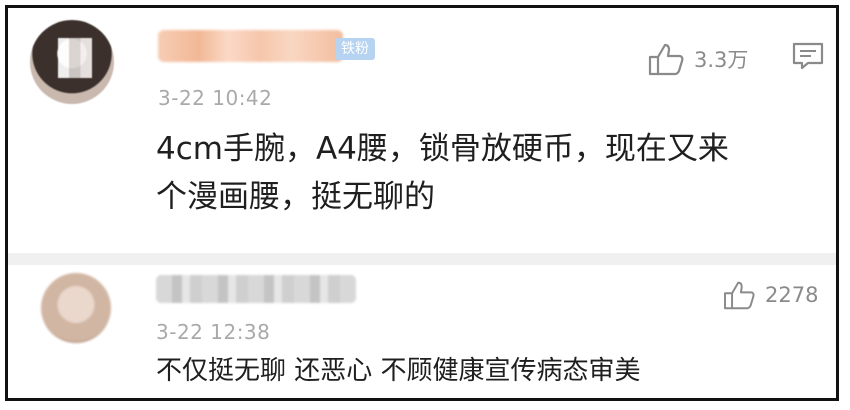 This screenshot has height=410, width=850. I want to click on like-button: 3.3万, so click(698, 59).